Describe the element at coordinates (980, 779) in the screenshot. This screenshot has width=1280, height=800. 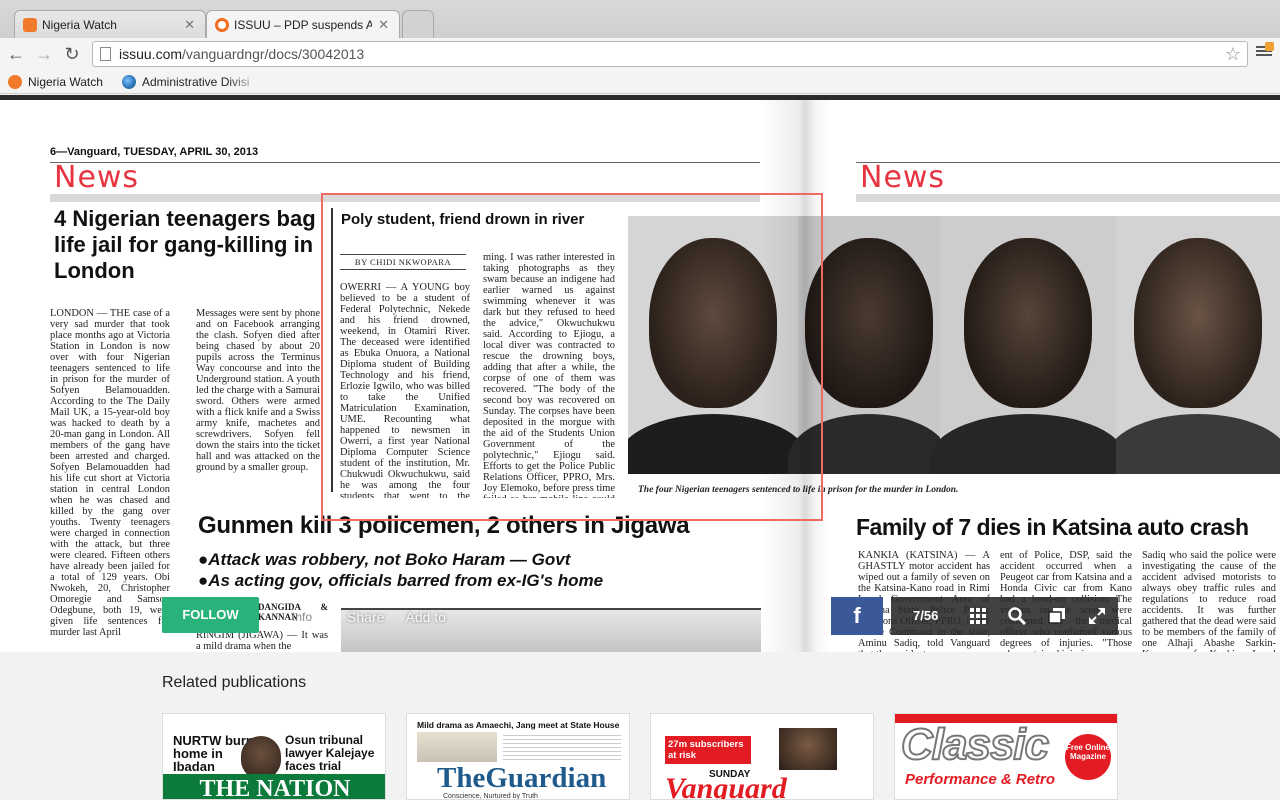
I see `thumb-subtitle: Performance & Retro` at that location.